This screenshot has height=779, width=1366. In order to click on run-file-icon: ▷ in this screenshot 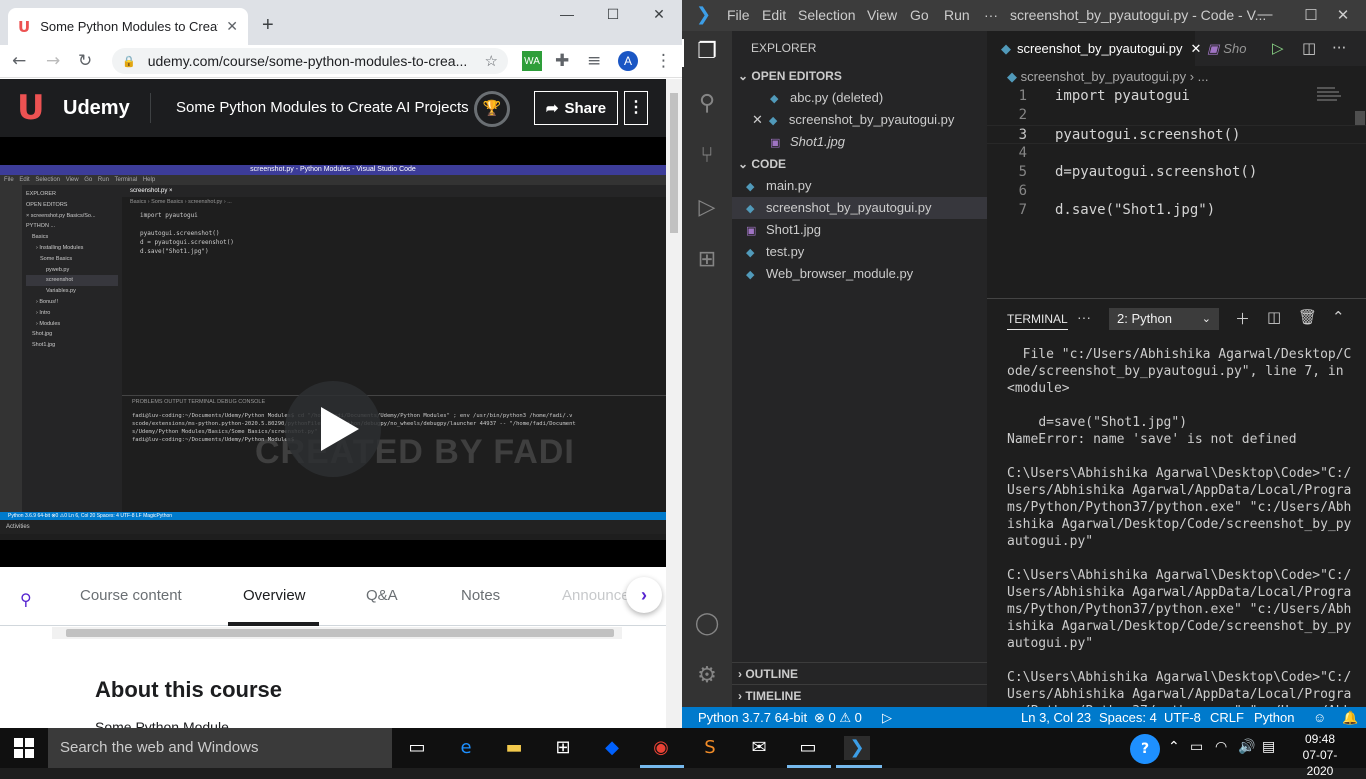, I will do `click(1278, 48)`.